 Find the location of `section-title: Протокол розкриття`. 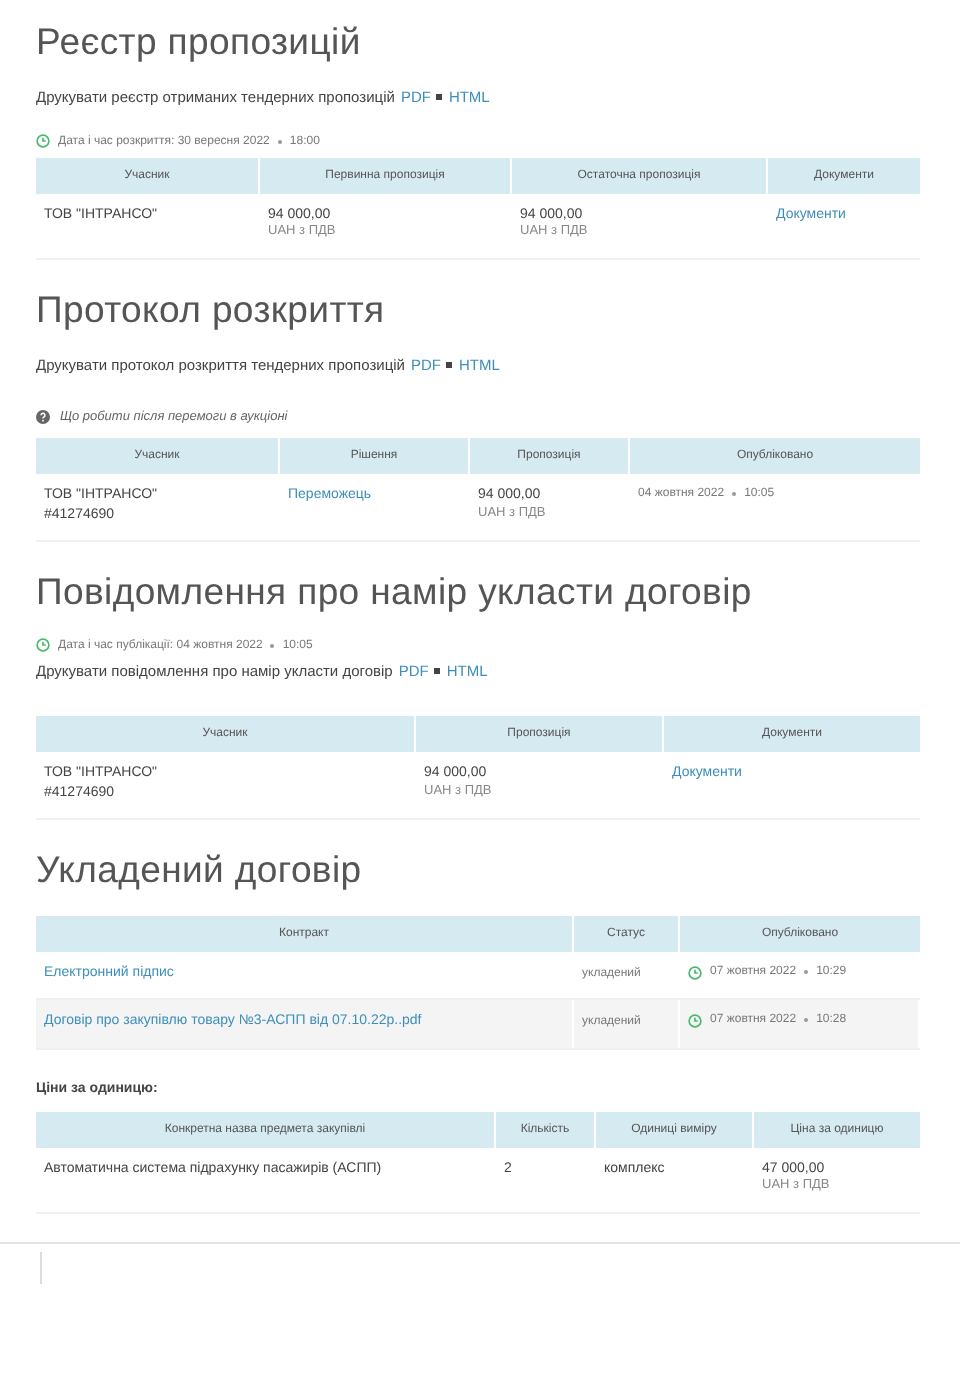

section-title: Протокол розкриття is located at coordinates (211, 310).